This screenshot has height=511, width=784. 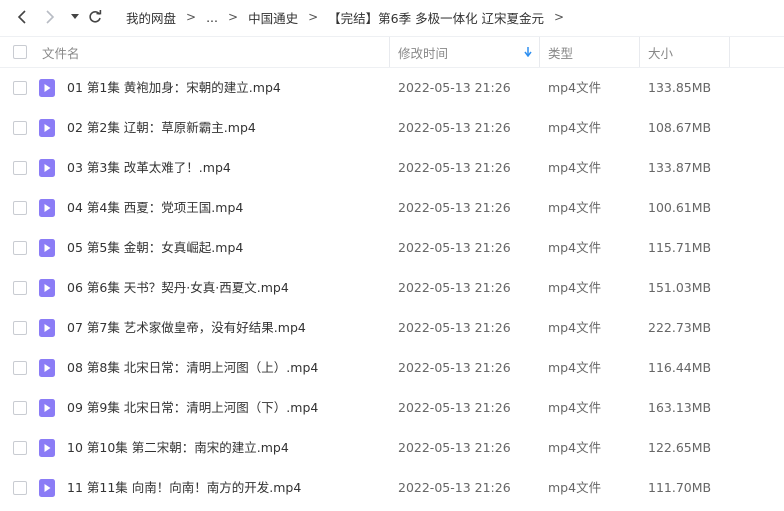 I want to click on file-name: 03 第3集 改革太难了！.mp4, so click(x=149, y=168).